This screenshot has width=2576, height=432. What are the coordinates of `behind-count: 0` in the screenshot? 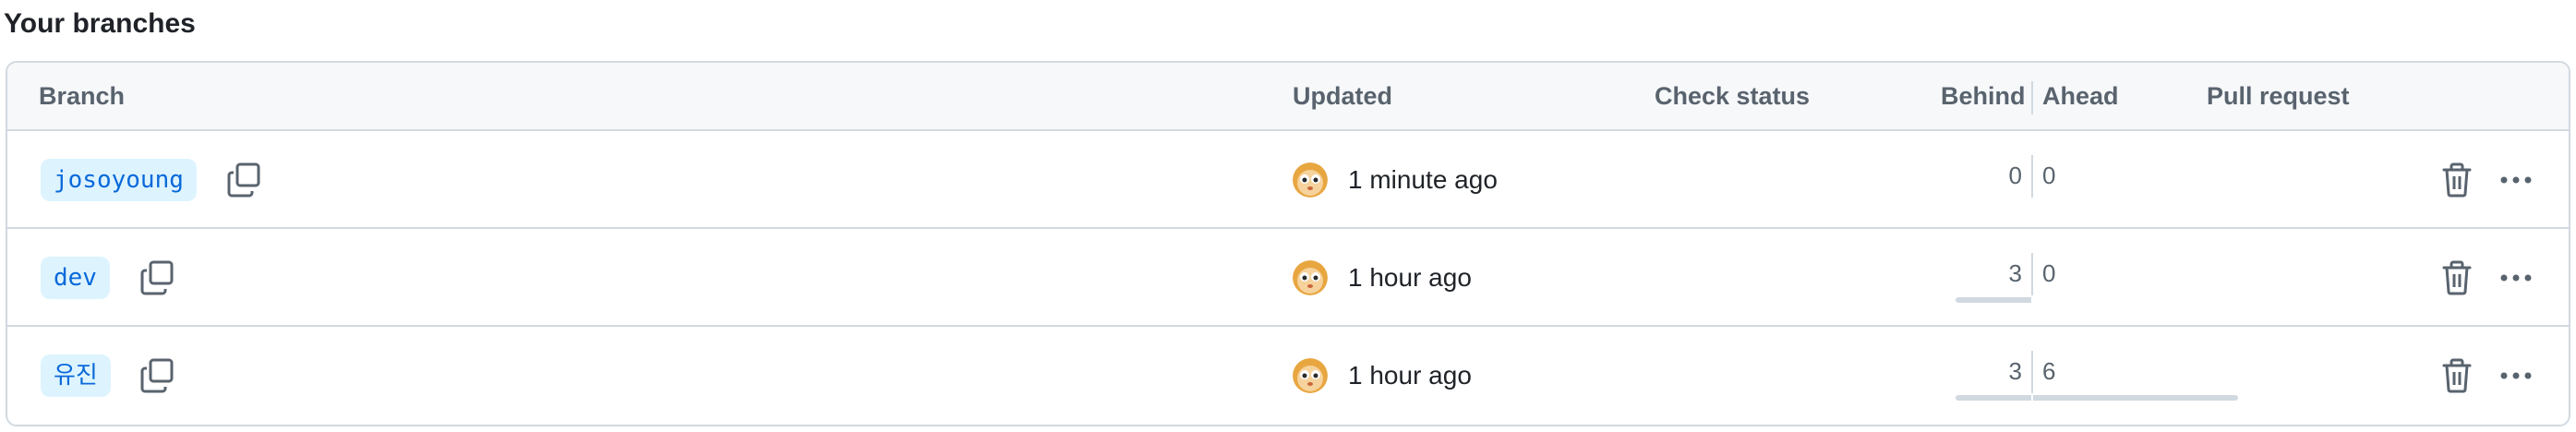 It's located at (2015, 175).